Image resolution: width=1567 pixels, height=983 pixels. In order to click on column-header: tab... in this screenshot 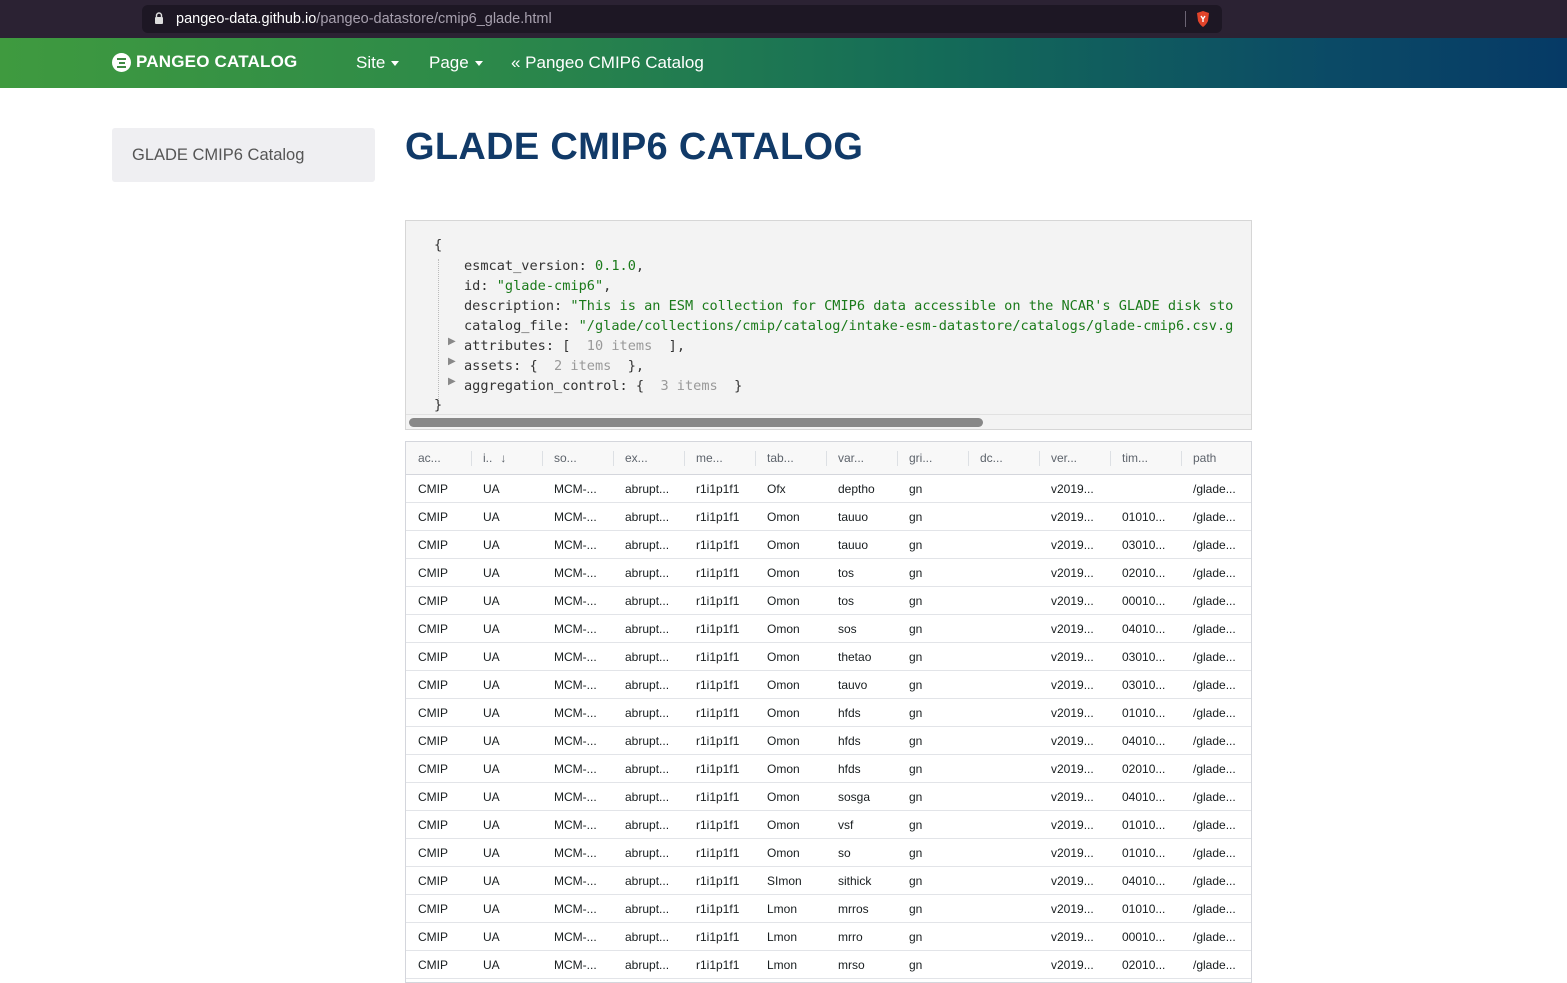, I will do `click(780, 458)`.